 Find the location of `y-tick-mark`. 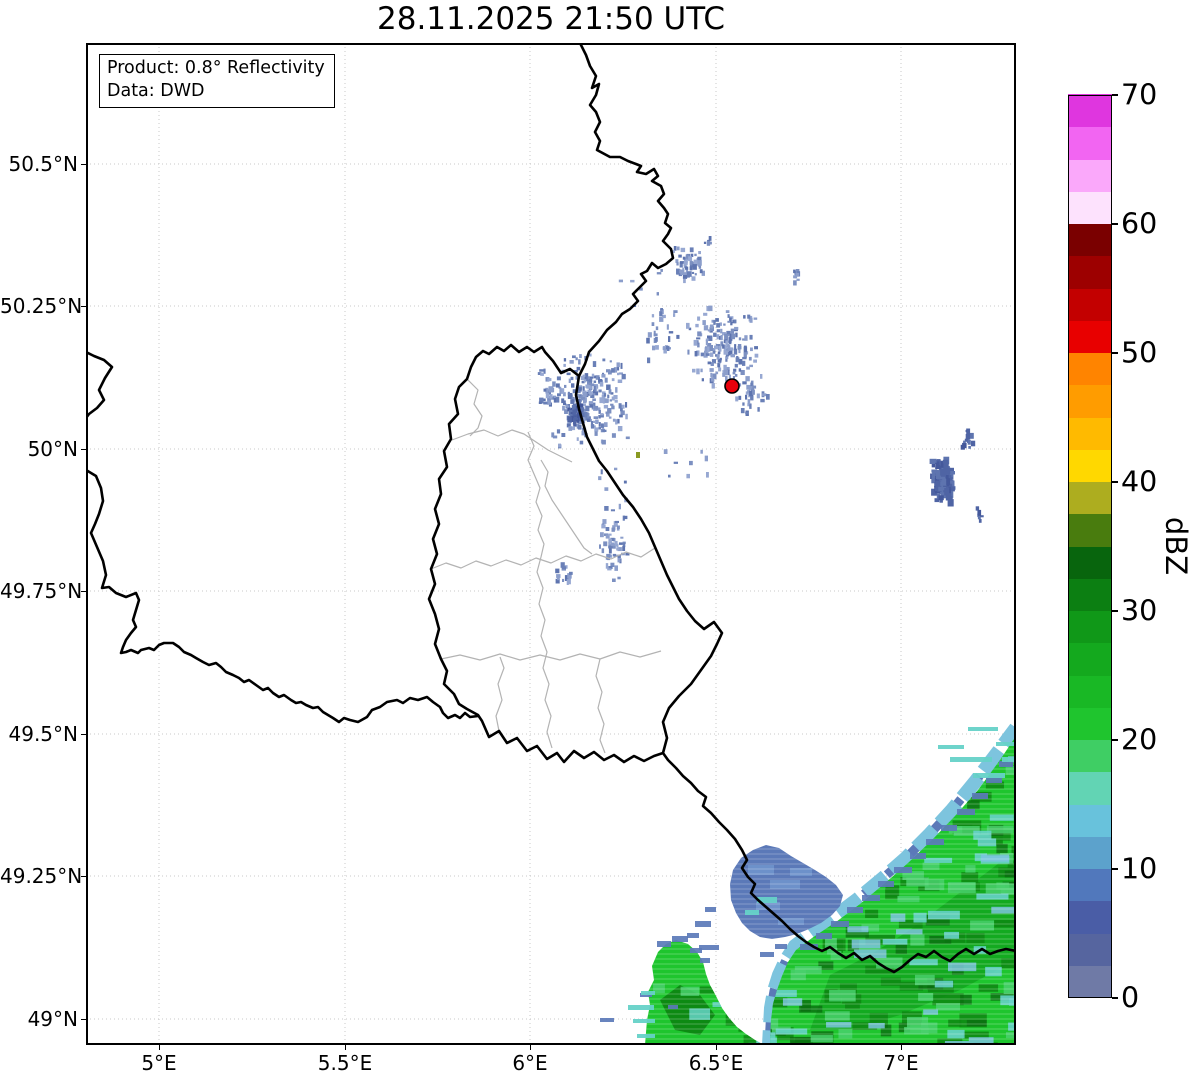

y-tick-mark is located at coordinates (83, 734).